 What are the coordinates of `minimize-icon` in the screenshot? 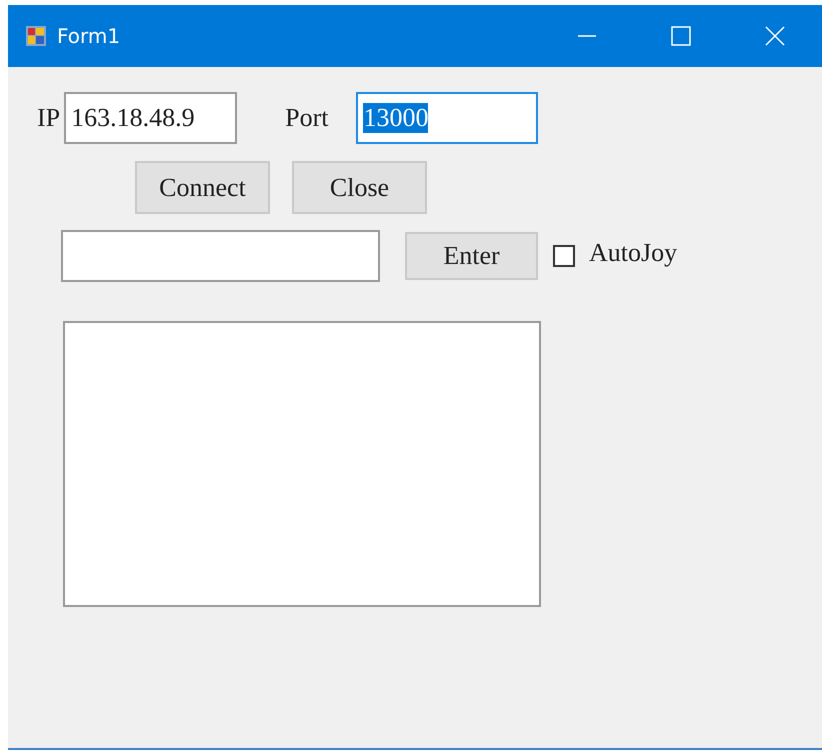 It's located at (587, 36).